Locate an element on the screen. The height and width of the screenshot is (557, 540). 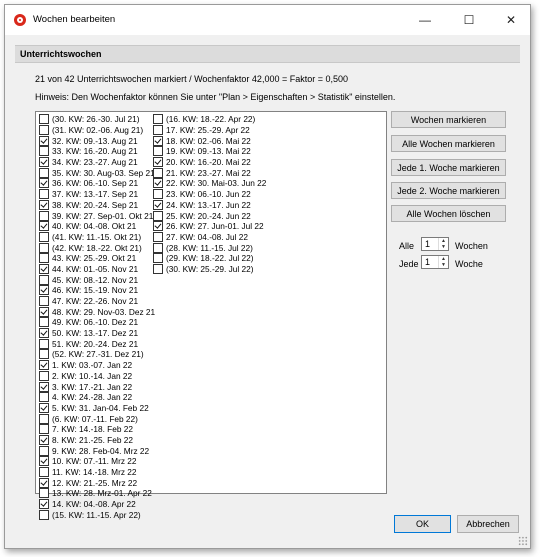
week-item: 51. KW: 20.-24. Dez 21 is located at coordinates (97, 343).